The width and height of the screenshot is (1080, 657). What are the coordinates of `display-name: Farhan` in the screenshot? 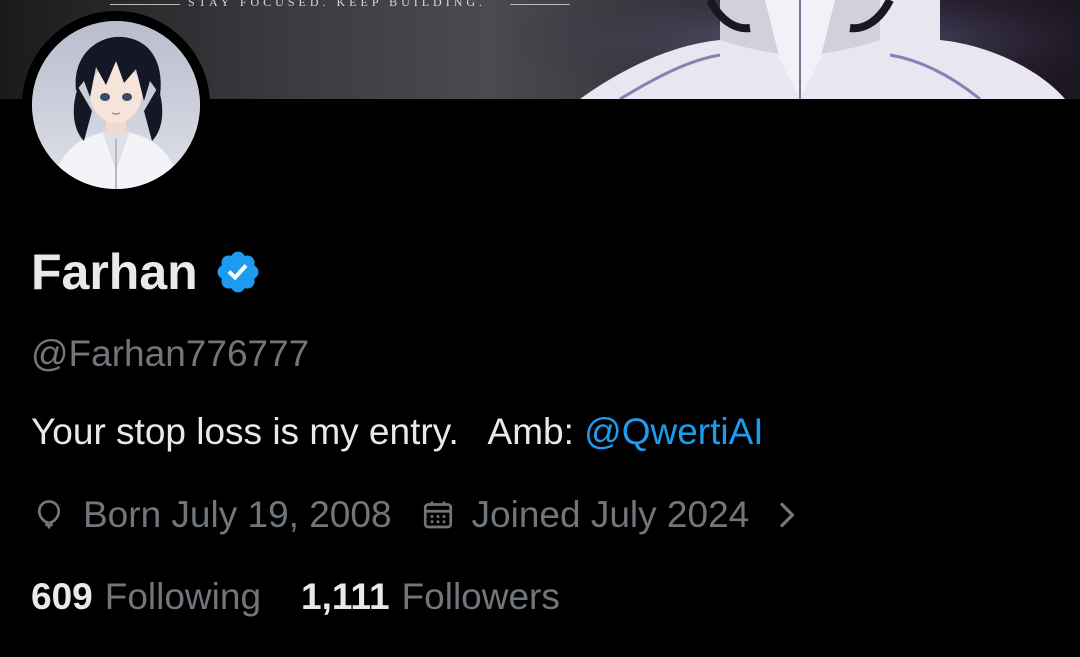 It's located at (114, 272).